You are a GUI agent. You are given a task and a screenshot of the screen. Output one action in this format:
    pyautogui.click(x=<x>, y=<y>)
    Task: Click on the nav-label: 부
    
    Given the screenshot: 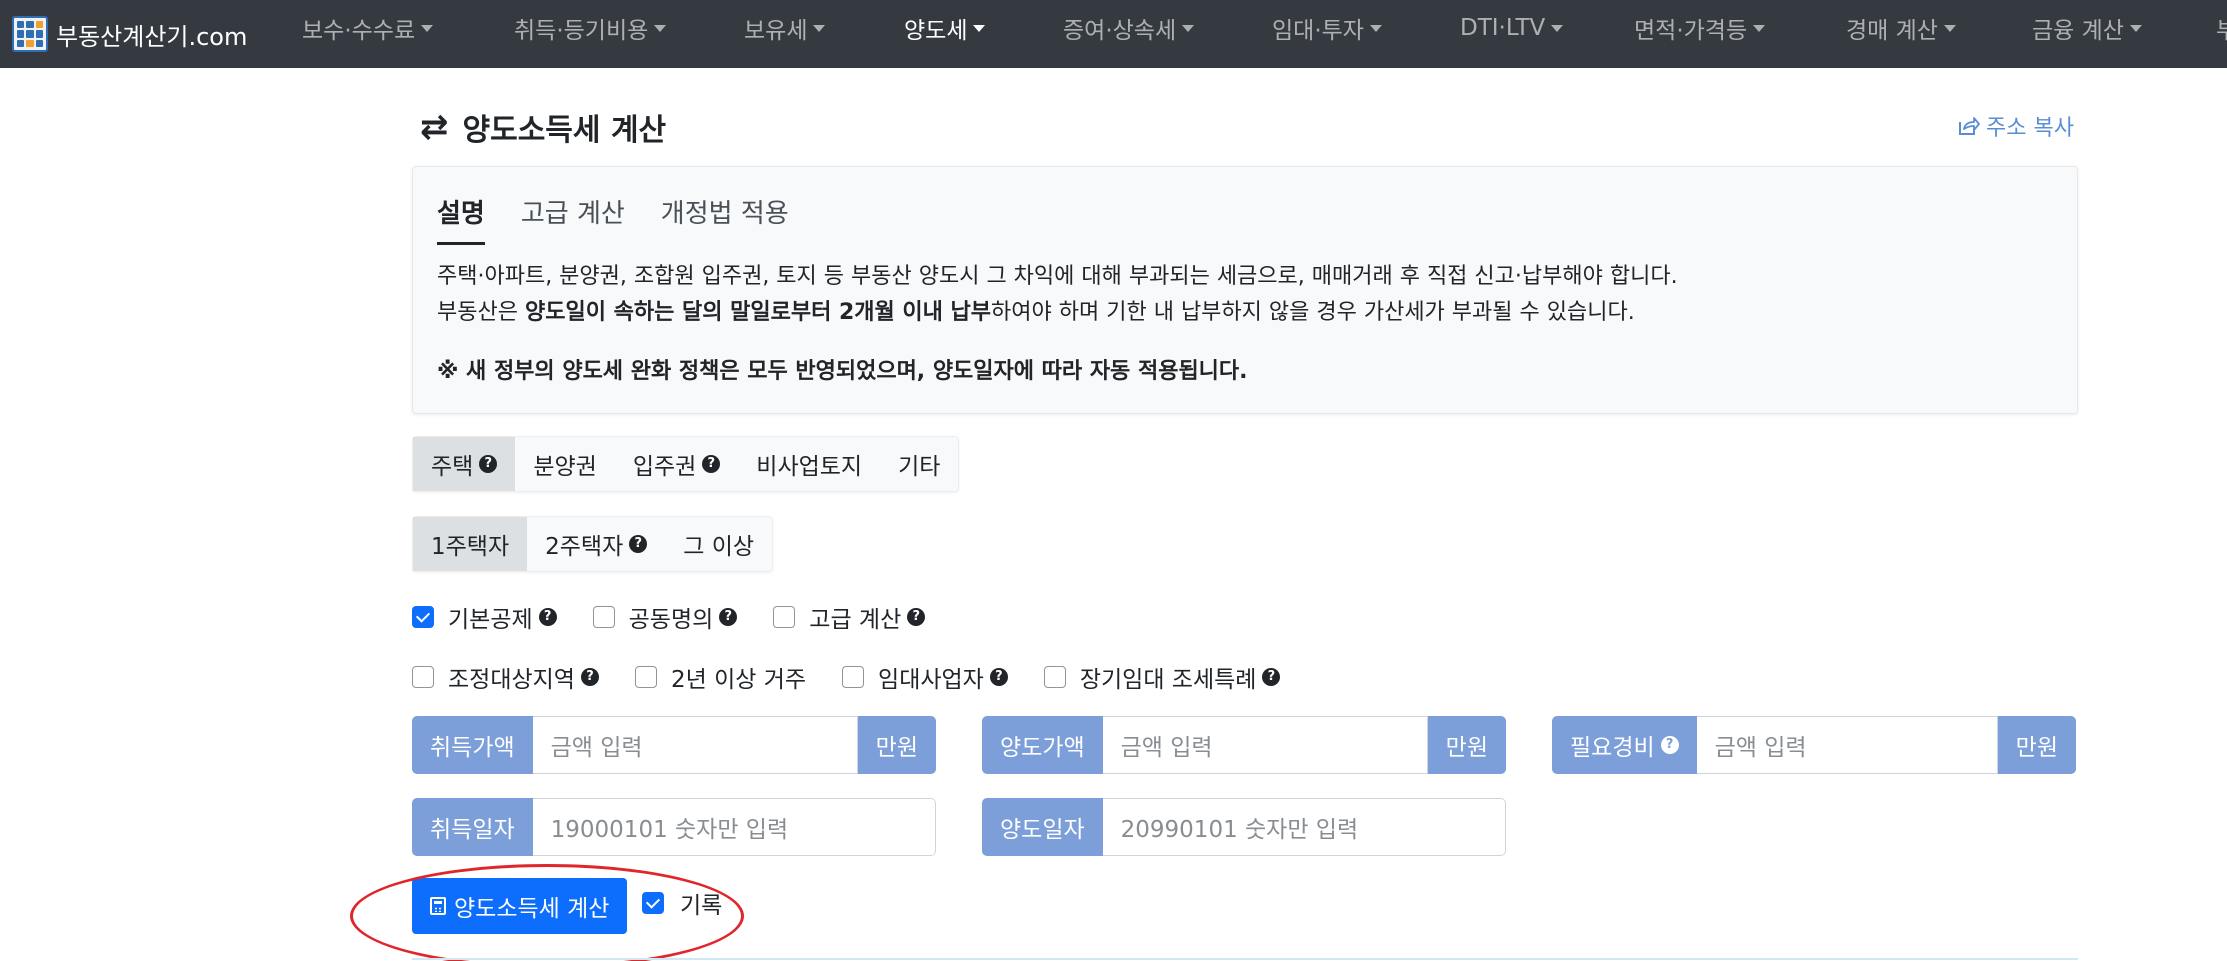 What is the action you would take?
    pyautogui.click(x=2221, y=31)
    